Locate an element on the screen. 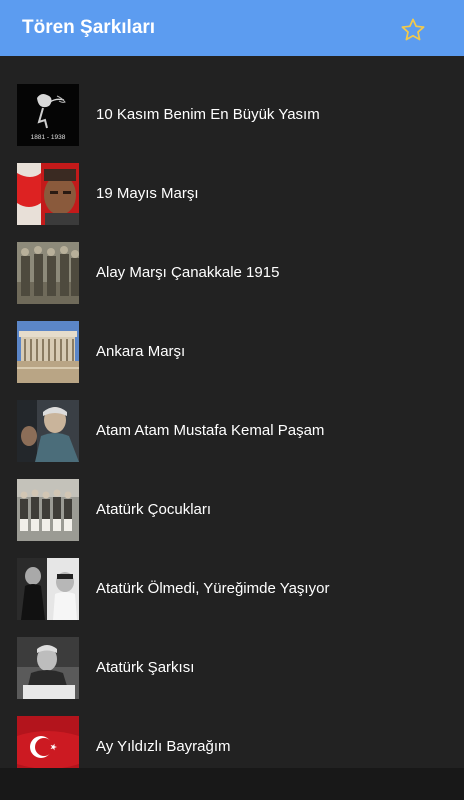  song-thumbnail is located at coordinates (48, 742).